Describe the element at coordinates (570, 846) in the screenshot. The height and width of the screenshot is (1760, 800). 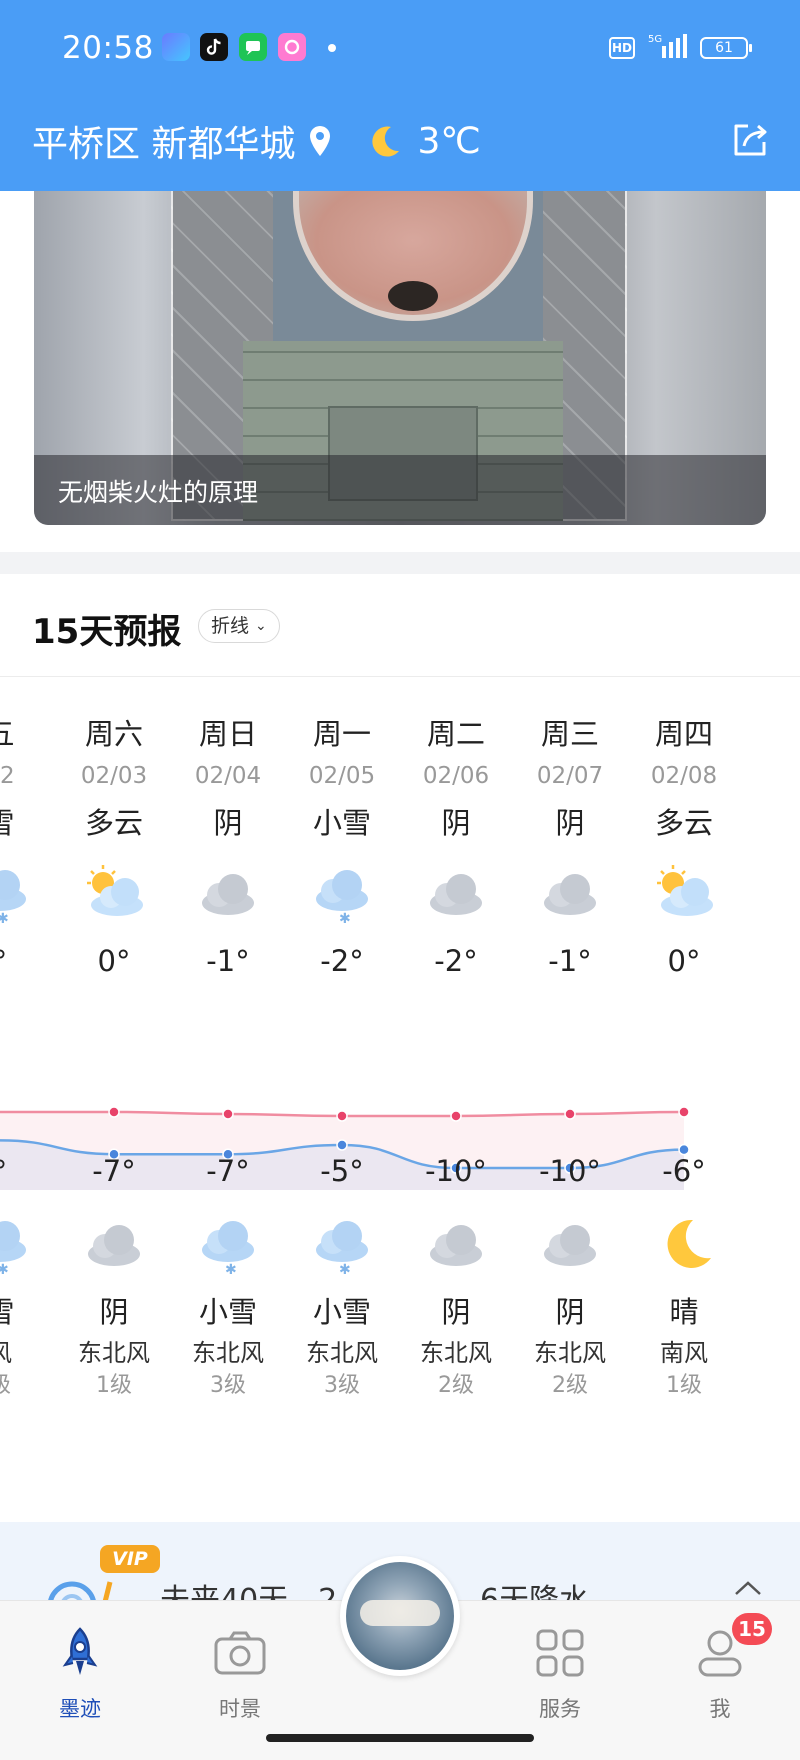
I see `forecast-day-column: 周三 02/07 阴 -1°` at that location.